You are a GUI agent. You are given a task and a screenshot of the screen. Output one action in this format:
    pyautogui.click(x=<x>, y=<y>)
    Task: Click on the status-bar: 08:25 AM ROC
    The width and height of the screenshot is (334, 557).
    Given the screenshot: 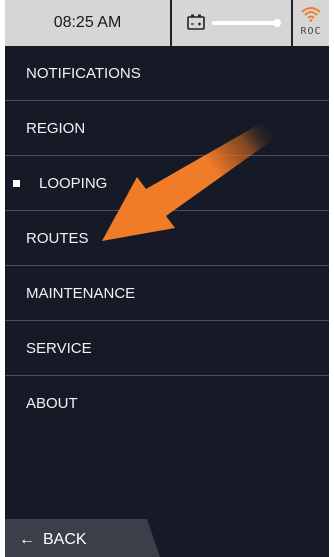 What is the action you would take?
    pyautogui.click(x=167, y=23)
    